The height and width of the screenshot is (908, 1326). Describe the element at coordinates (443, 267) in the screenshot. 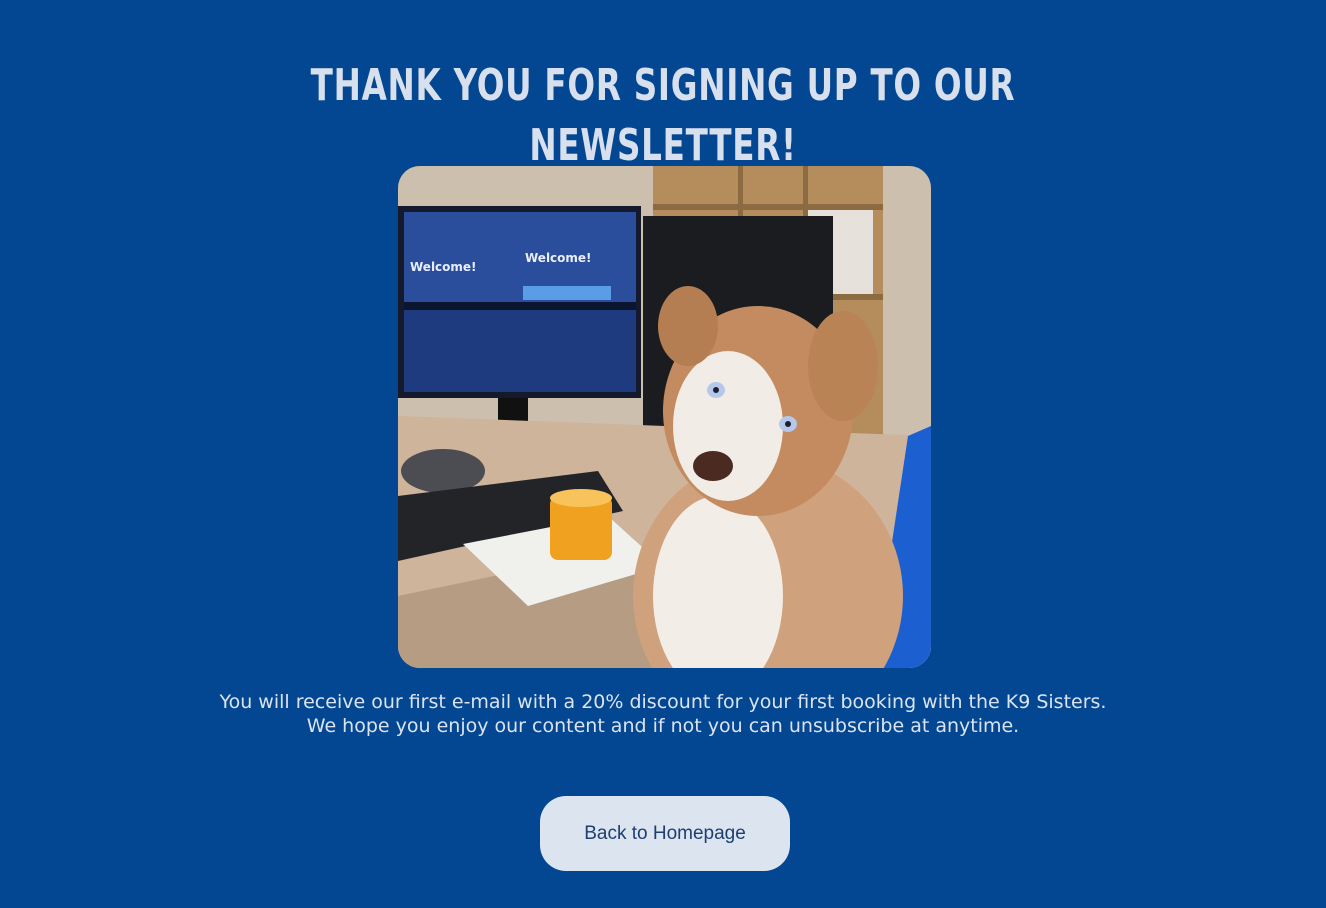

I see `screen-text-1: Welcome!` at that location.